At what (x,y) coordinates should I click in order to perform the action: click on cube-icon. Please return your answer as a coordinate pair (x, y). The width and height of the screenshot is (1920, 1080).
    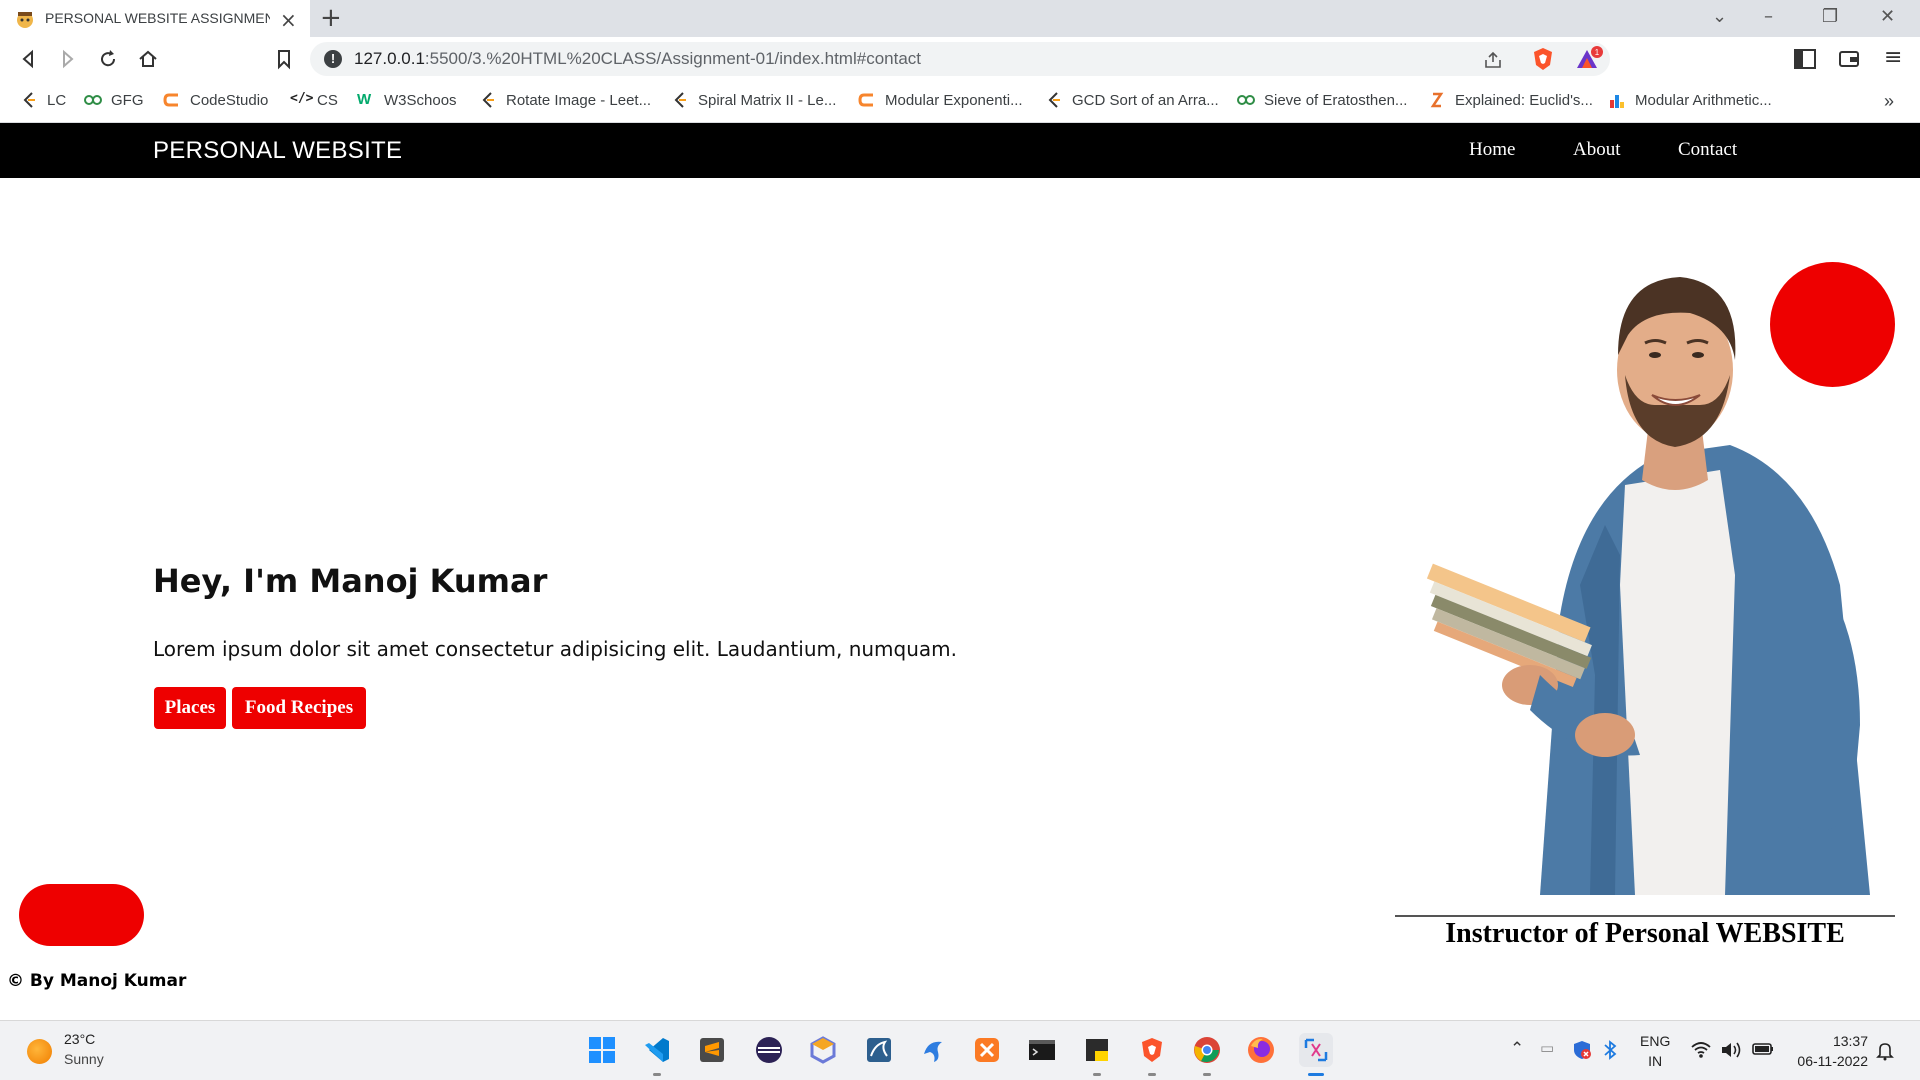
    Looking at the image, I should click on (823, 1050).